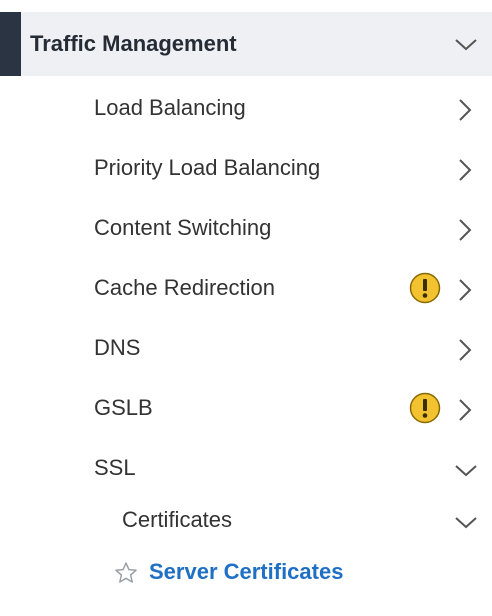  What do you see at coordinates (123, 407) in the screenshot?
I see `nav-item-label: GSLB` at bounding box center [123, 407].